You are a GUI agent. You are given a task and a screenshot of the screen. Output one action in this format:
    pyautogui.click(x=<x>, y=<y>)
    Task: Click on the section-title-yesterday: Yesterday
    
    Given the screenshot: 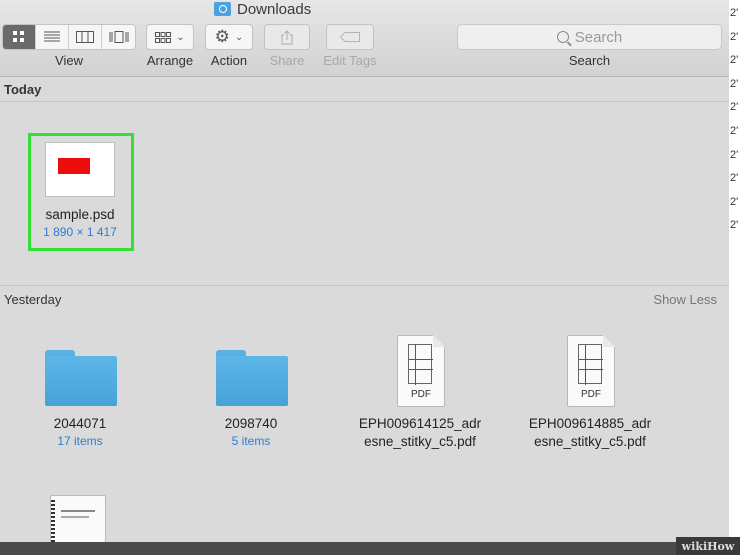 What is the action you would take?
    pyautogui.click(x=33, y=299)
    